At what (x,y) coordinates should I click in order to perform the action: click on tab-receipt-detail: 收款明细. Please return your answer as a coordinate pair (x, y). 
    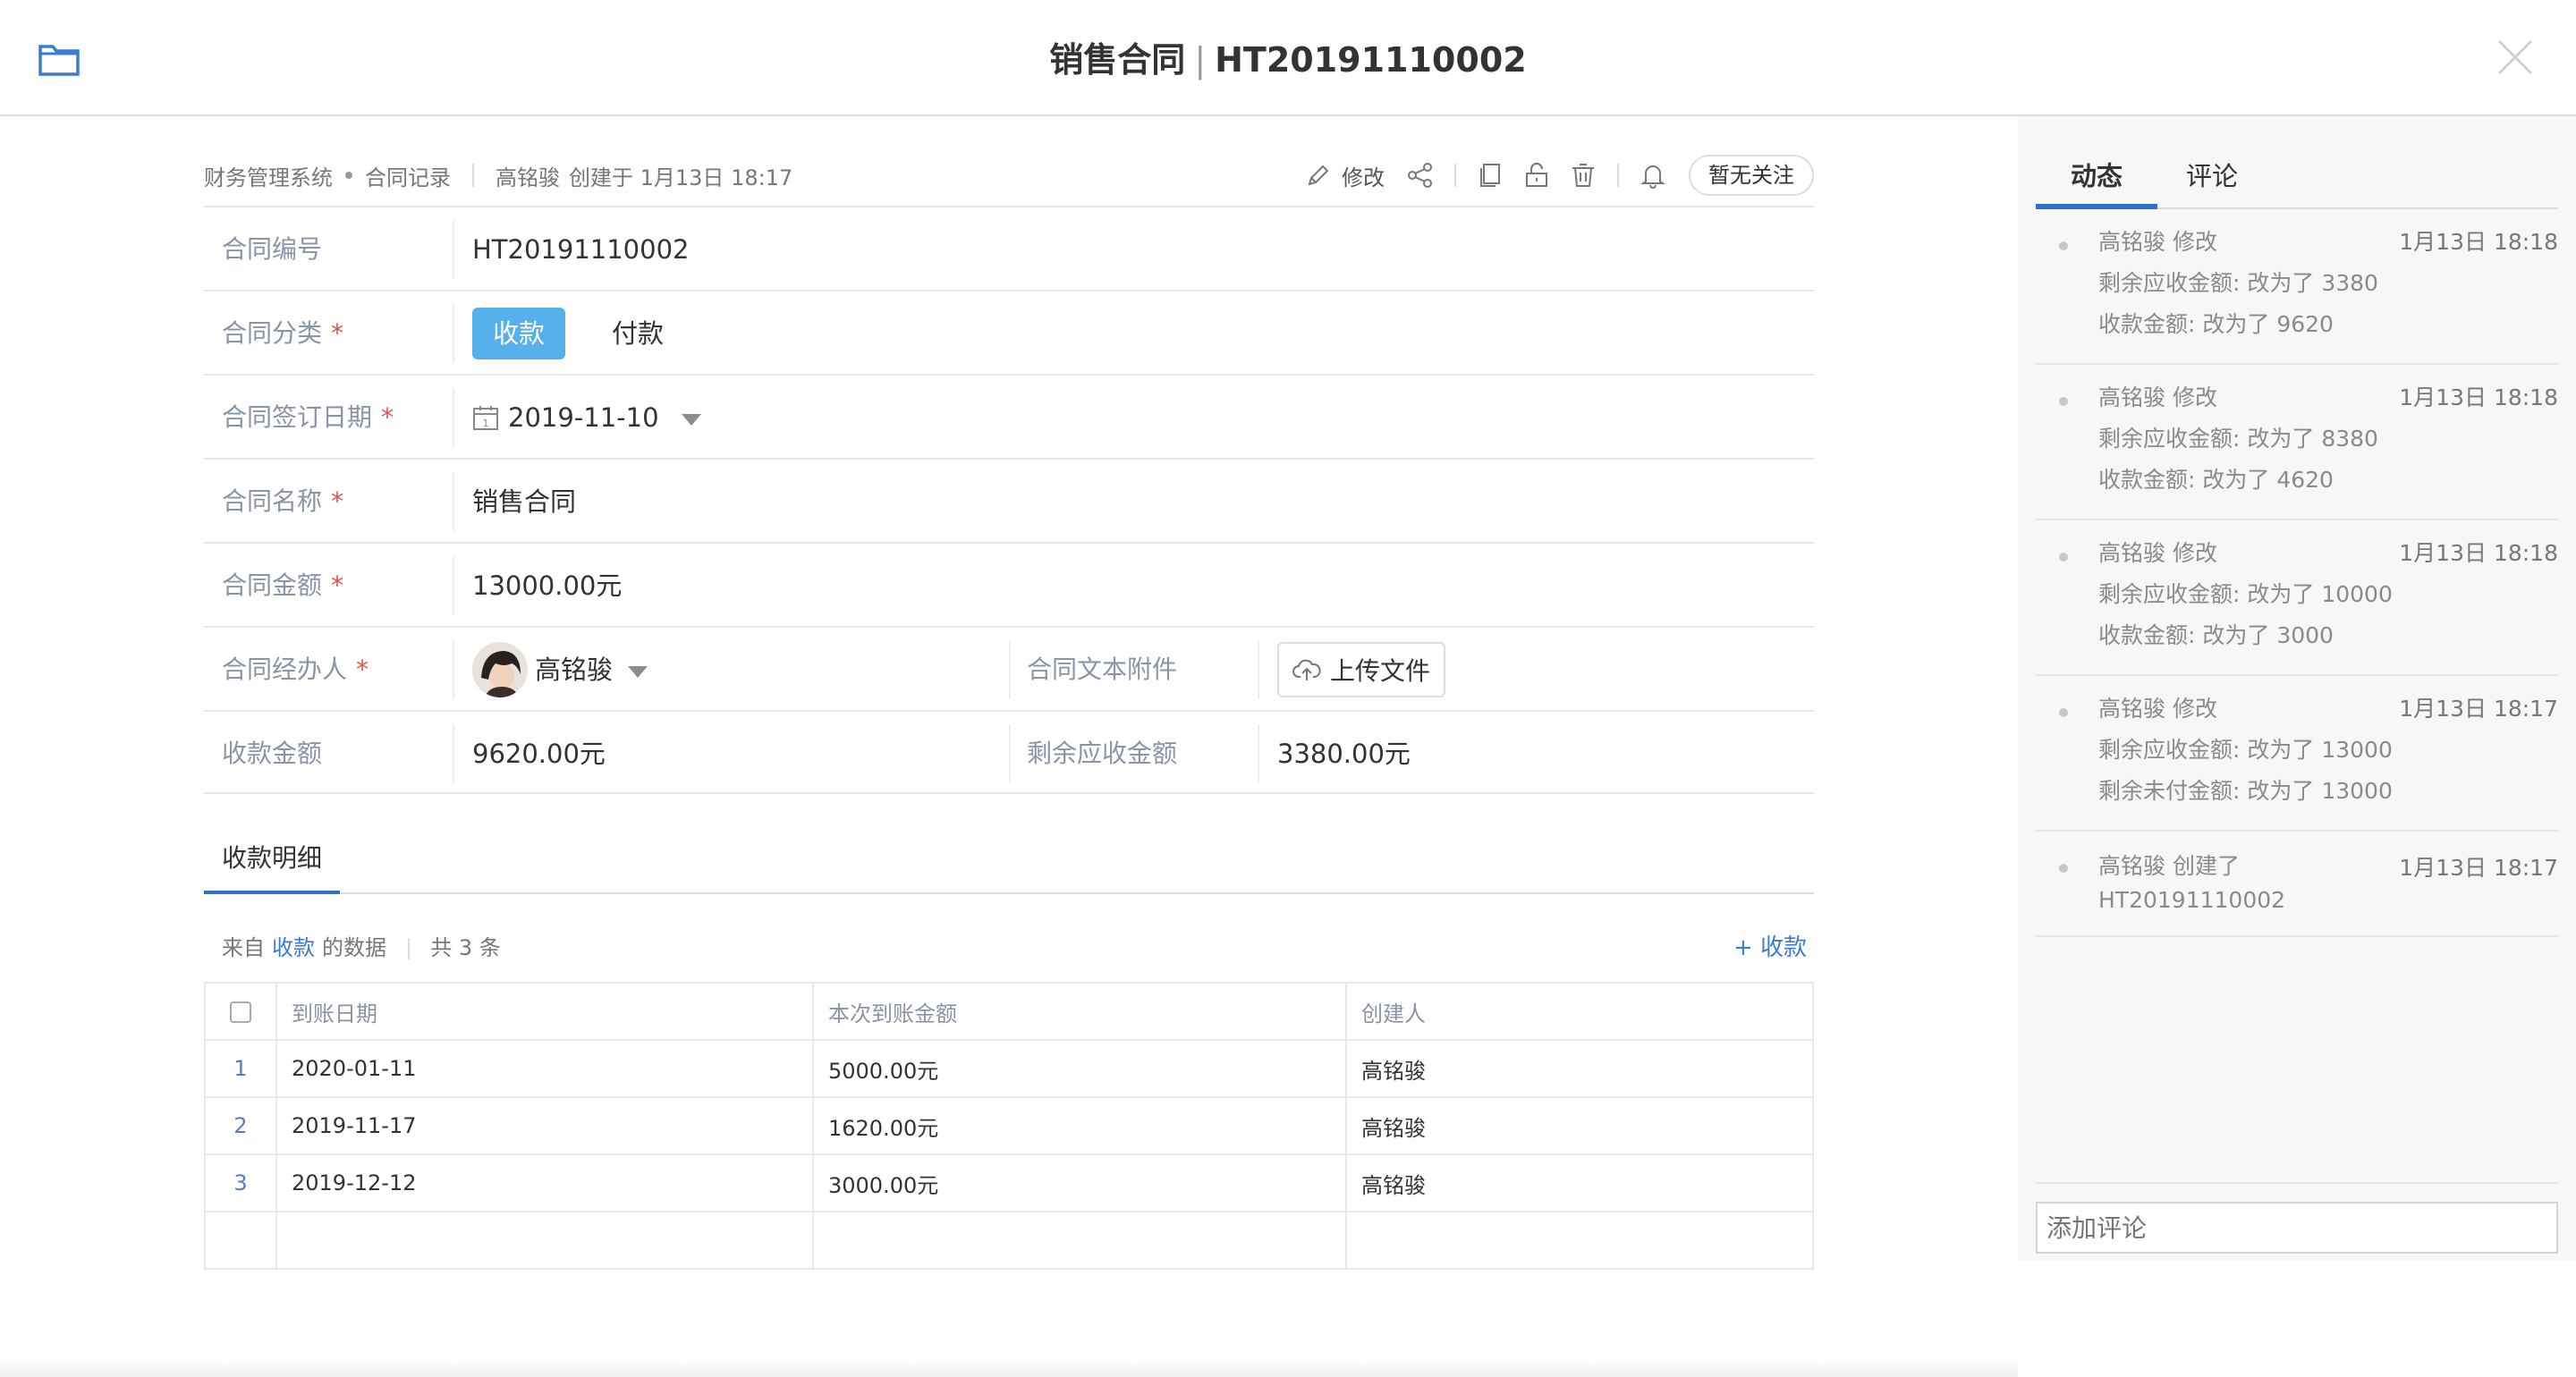
    Looking at the image, I should click on (272, 863).